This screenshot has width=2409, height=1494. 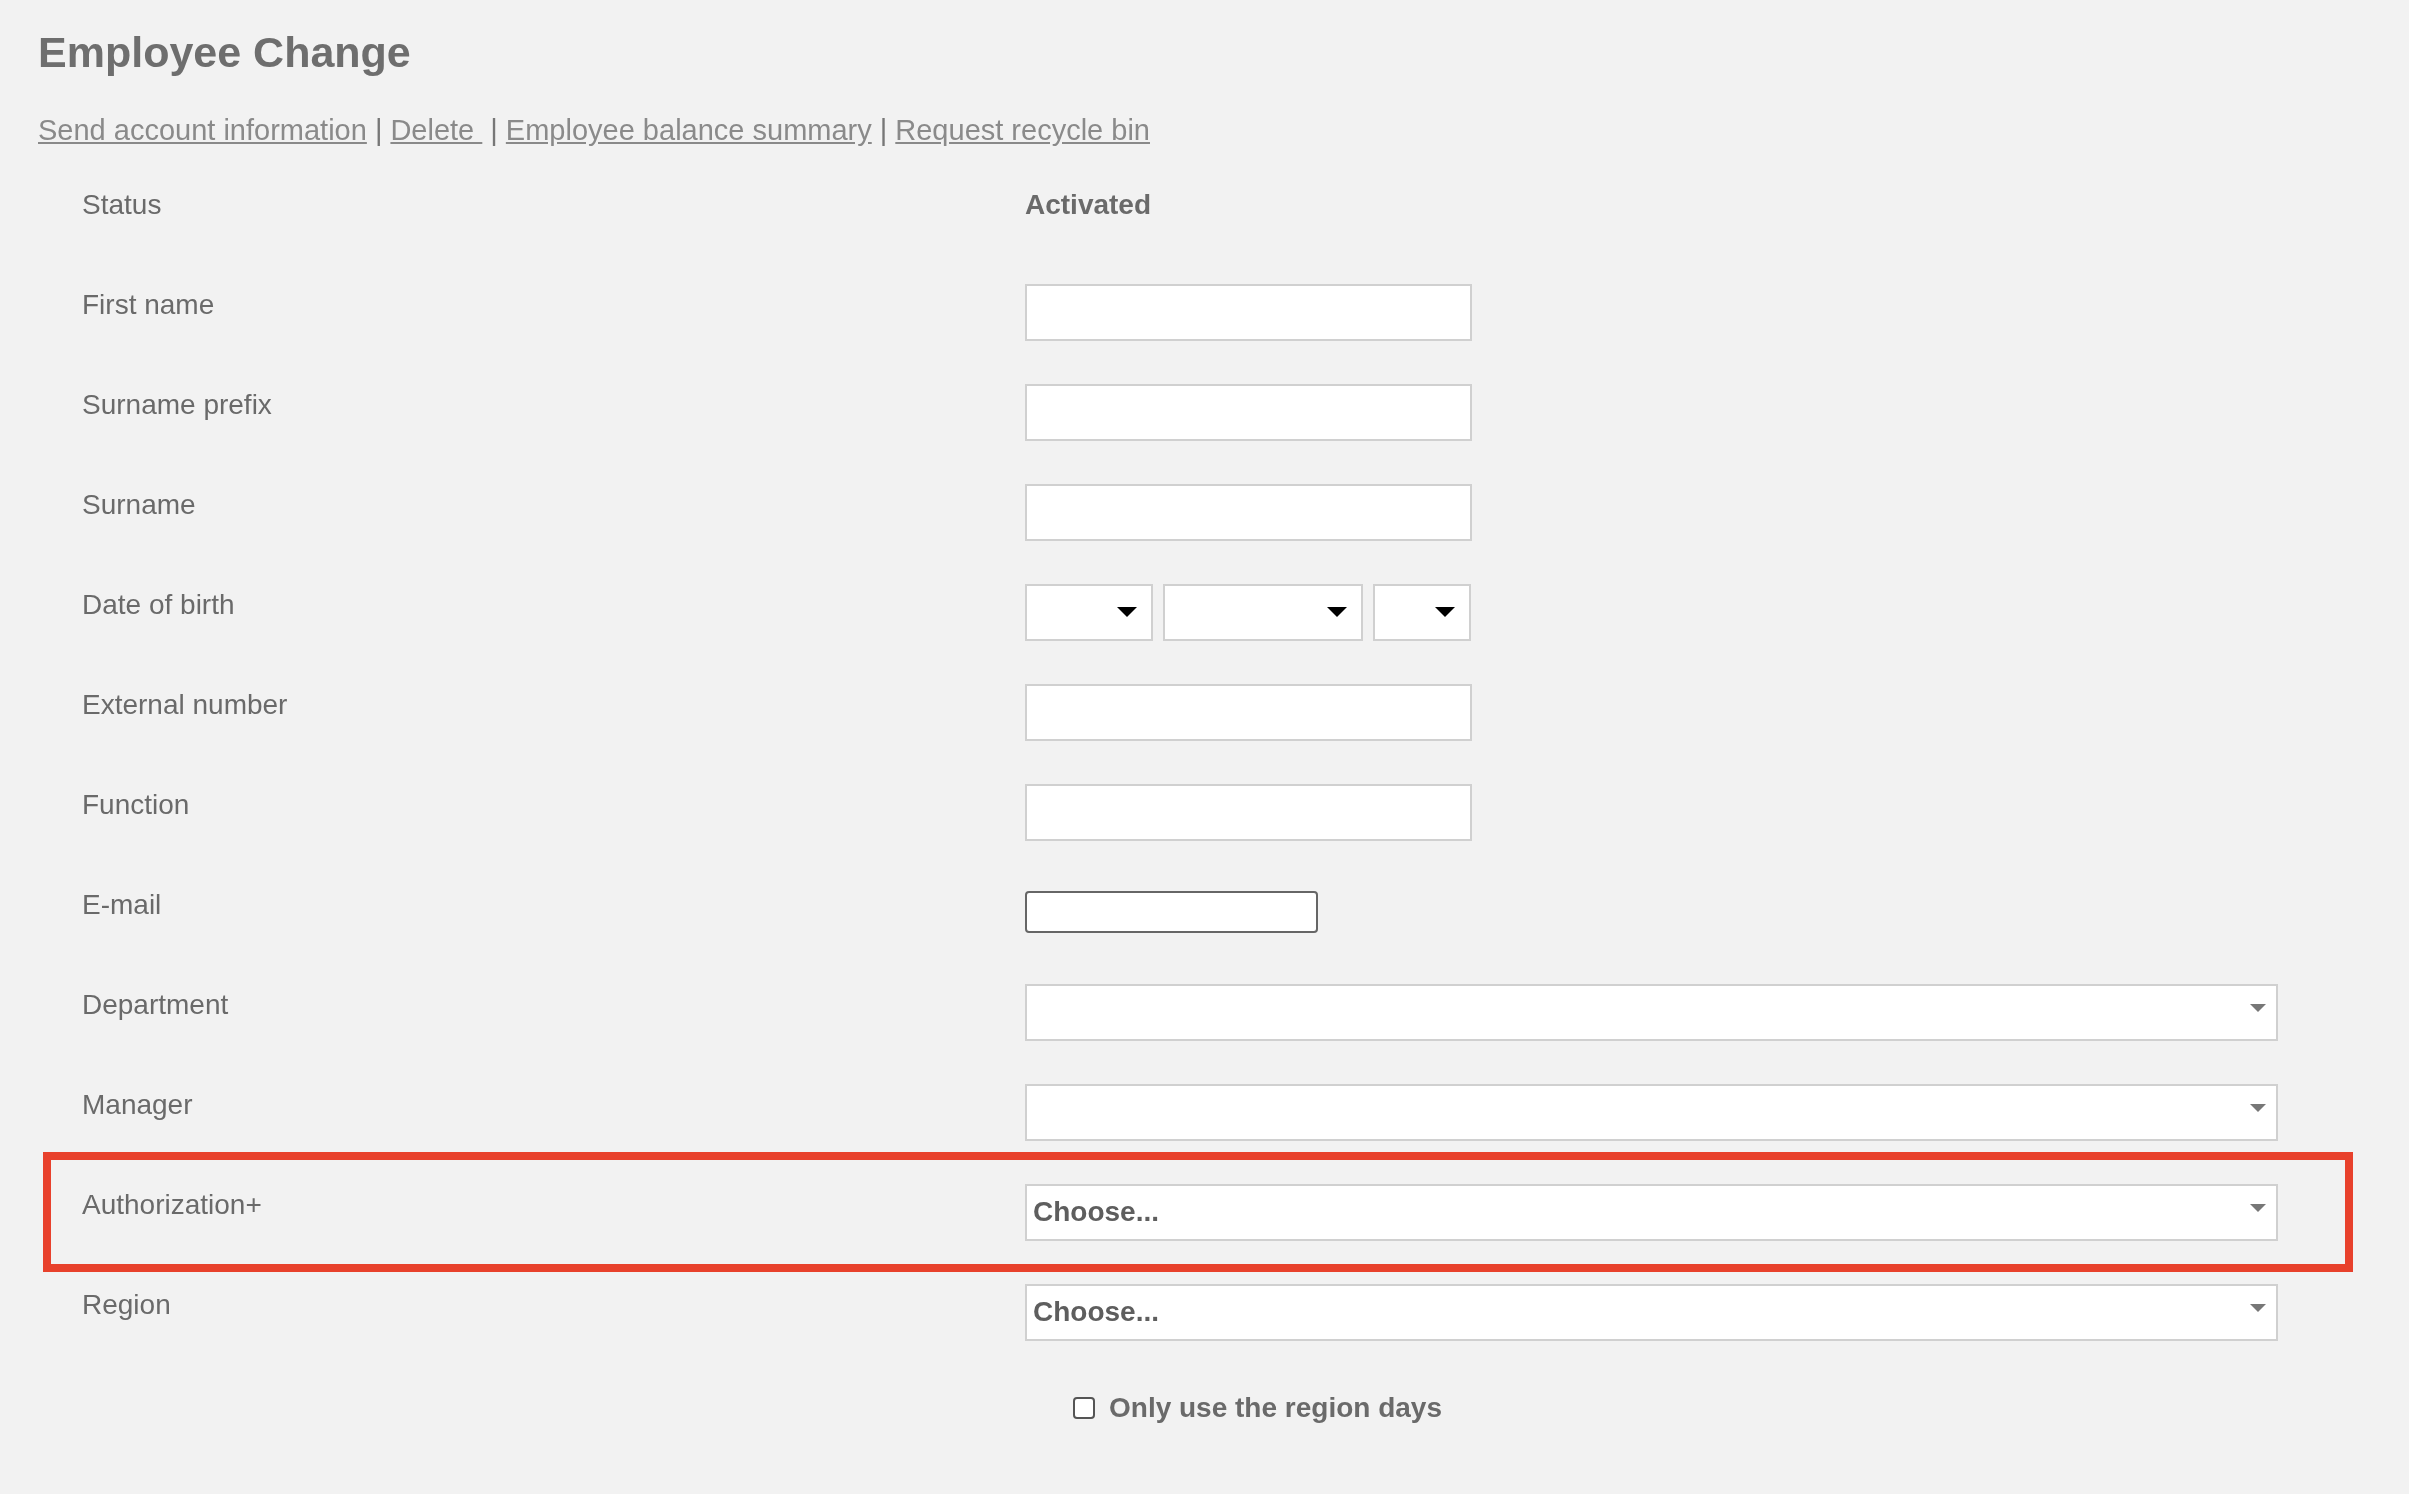 What do you see at coordinates (202, 130) in the screenshot?
I see `action-link: Send account information` at bounding box center [202, 130].